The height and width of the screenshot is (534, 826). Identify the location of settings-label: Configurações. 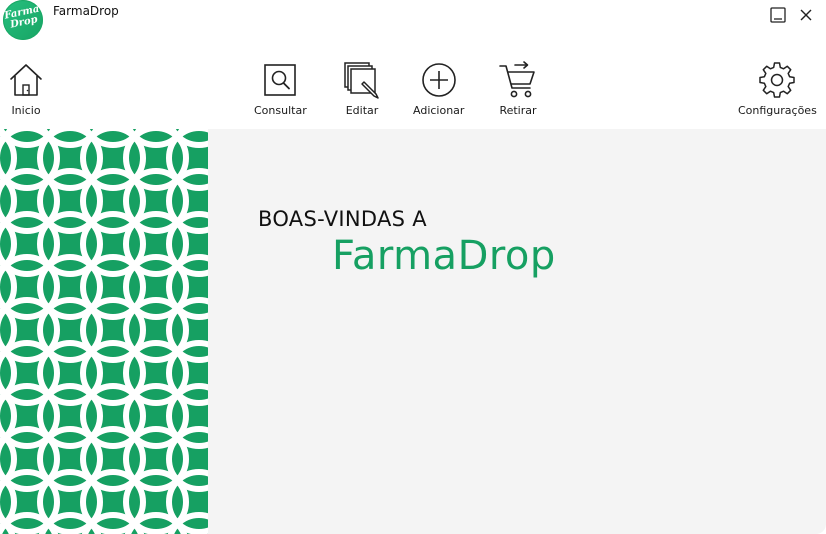
(777, 110).